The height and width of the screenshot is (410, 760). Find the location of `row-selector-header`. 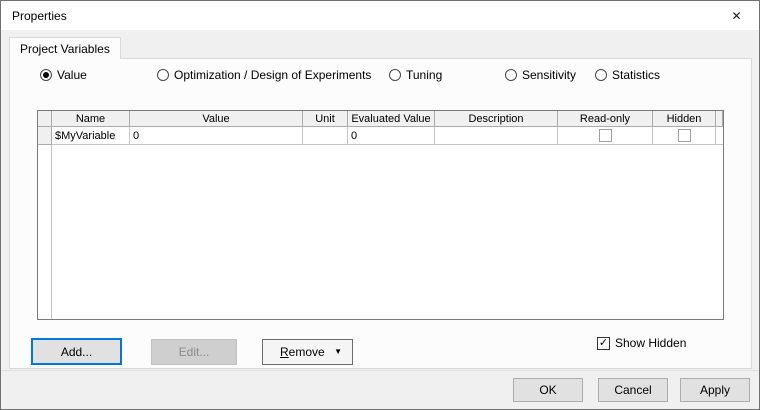

row-selector-header is located at coordinates (45, 119).